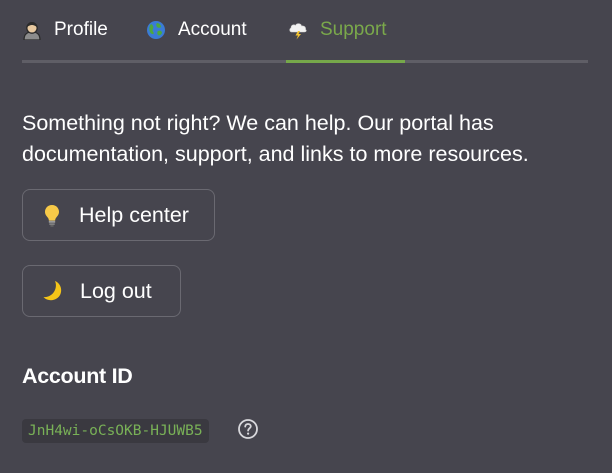 The width and height of the screenshot is (612, 473). Describe the element at coordinates (32, 31) in the screenshot. I see `person-emoji-icon` at that location.